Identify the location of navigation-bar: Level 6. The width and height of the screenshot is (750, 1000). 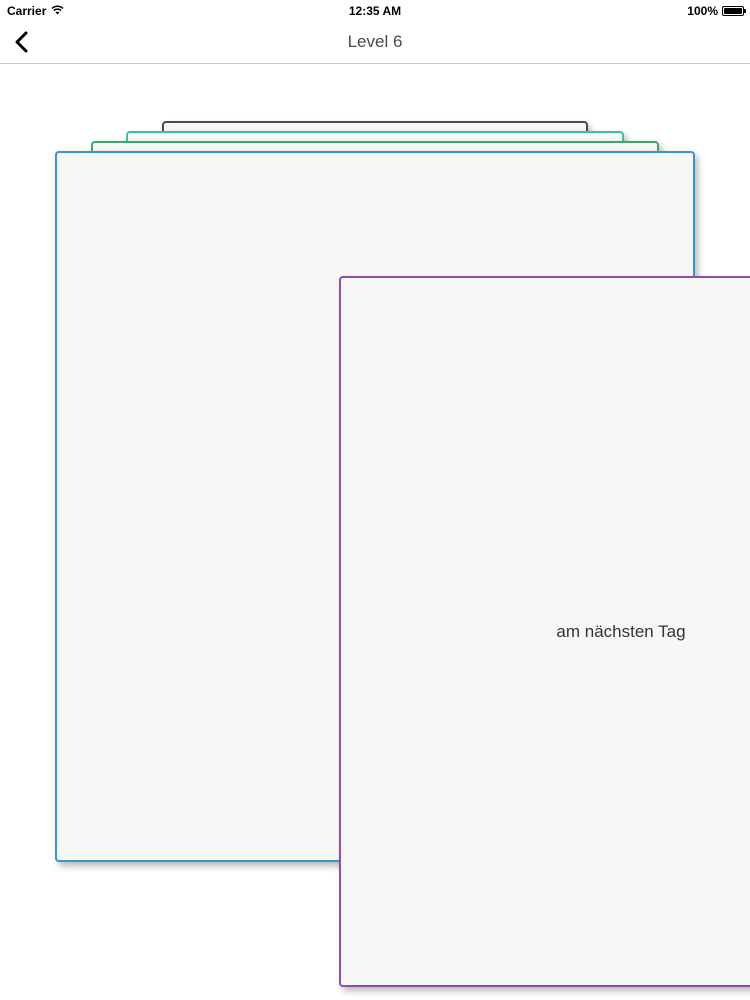
(375, 43).